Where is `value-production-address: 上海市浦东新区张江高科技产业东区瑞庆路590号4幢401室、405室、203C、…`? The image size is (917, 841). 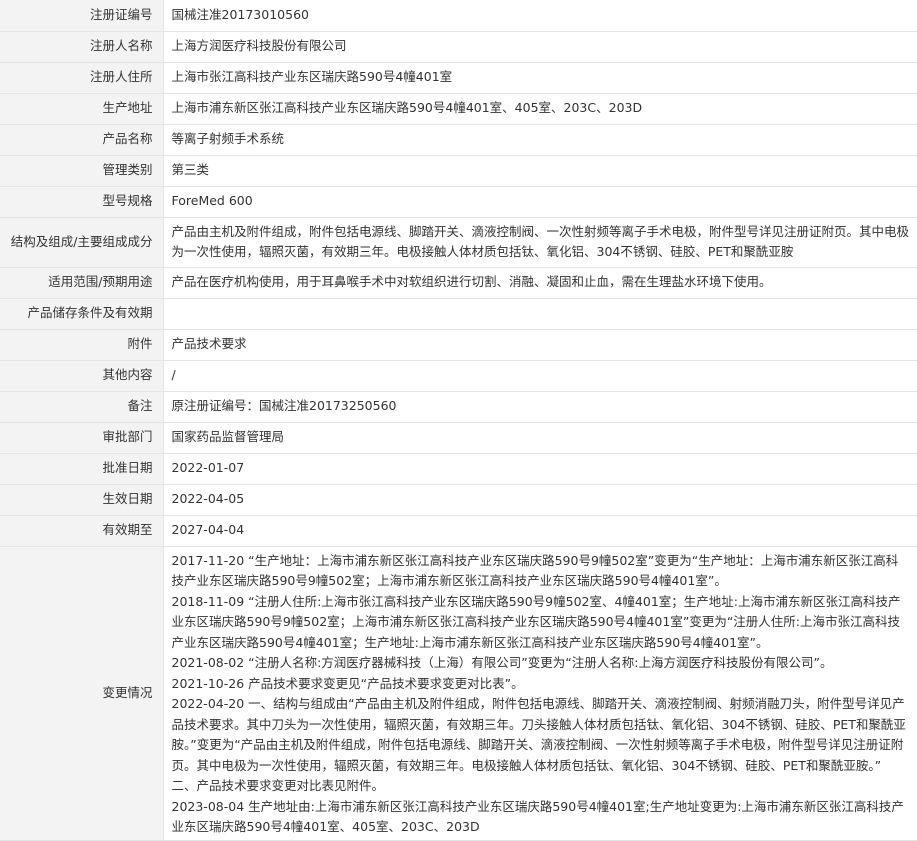 value-production-address: 上海市浦东新区张江高科技产业东区瑞庆路590号4幢401室、405室、203C、… is located at coordinates (540, 109).